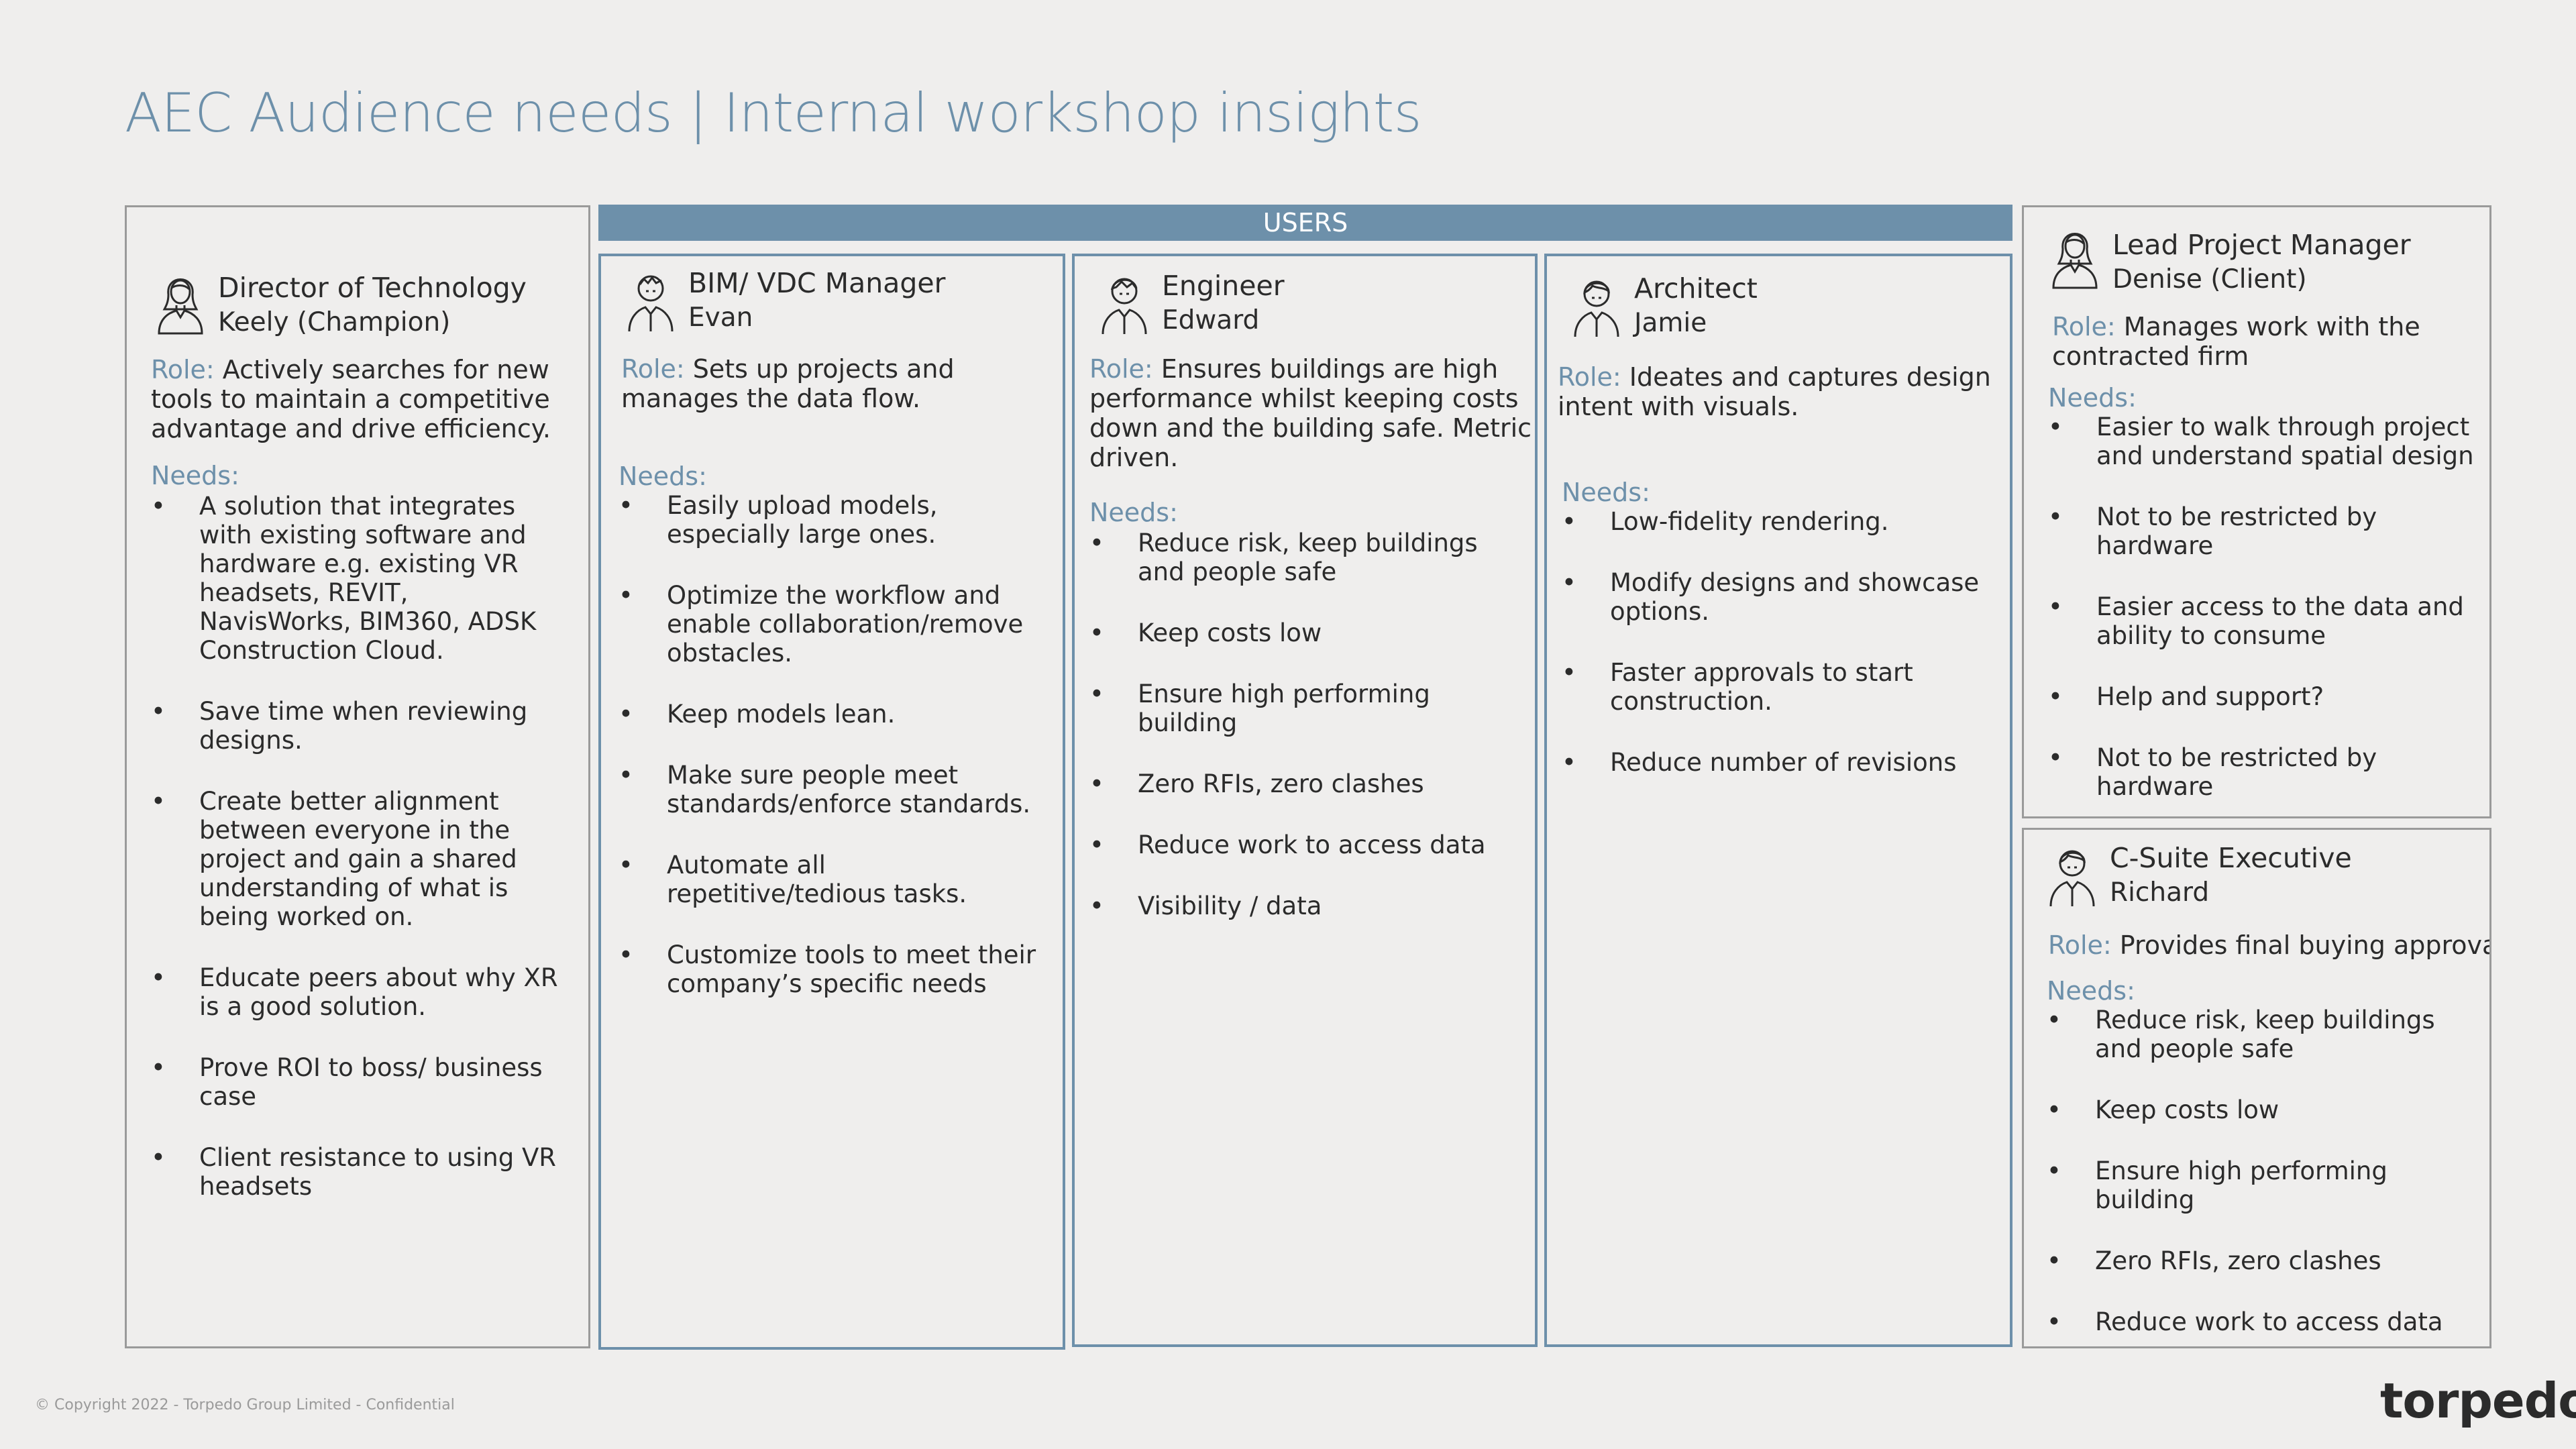  I want to click on persona-name: Richard, so click(2160, 892).